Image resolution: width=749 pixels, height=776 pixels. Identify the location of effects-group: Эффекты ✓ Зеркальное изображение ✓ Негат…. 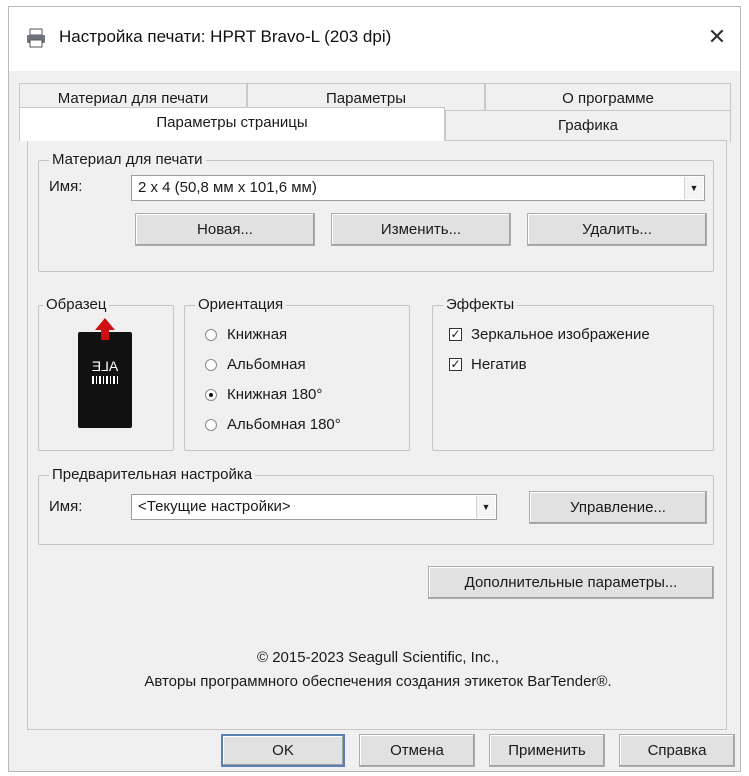
(573, 373).